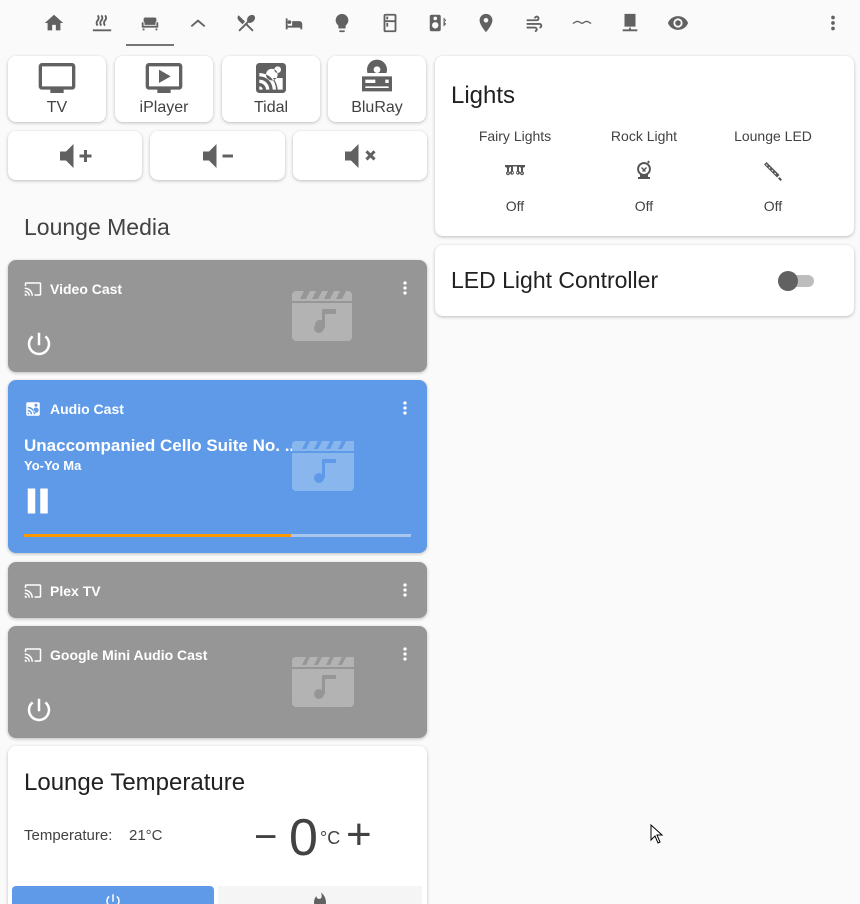  Describe the element at coordinates (57, 107) in the screenshot. I see `source-label: TV` at that location.